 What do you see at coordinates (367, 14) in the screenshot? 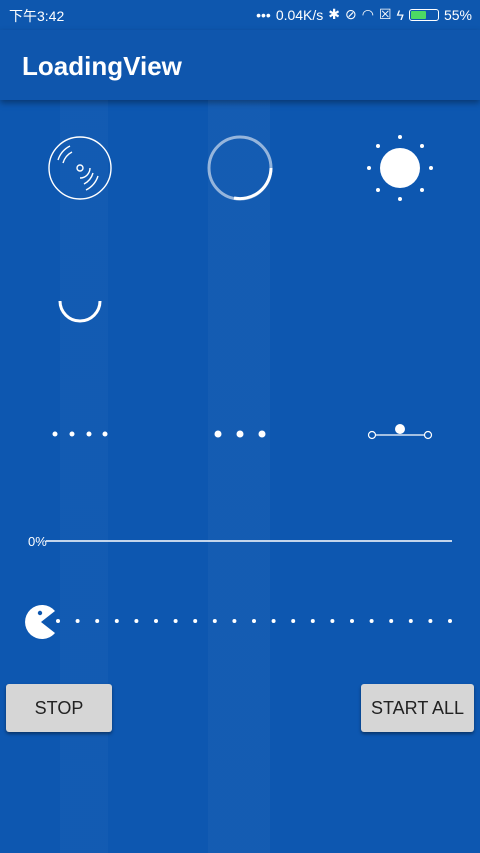
I see `wifi-icon: ◠` at bounding box center [367, 14].